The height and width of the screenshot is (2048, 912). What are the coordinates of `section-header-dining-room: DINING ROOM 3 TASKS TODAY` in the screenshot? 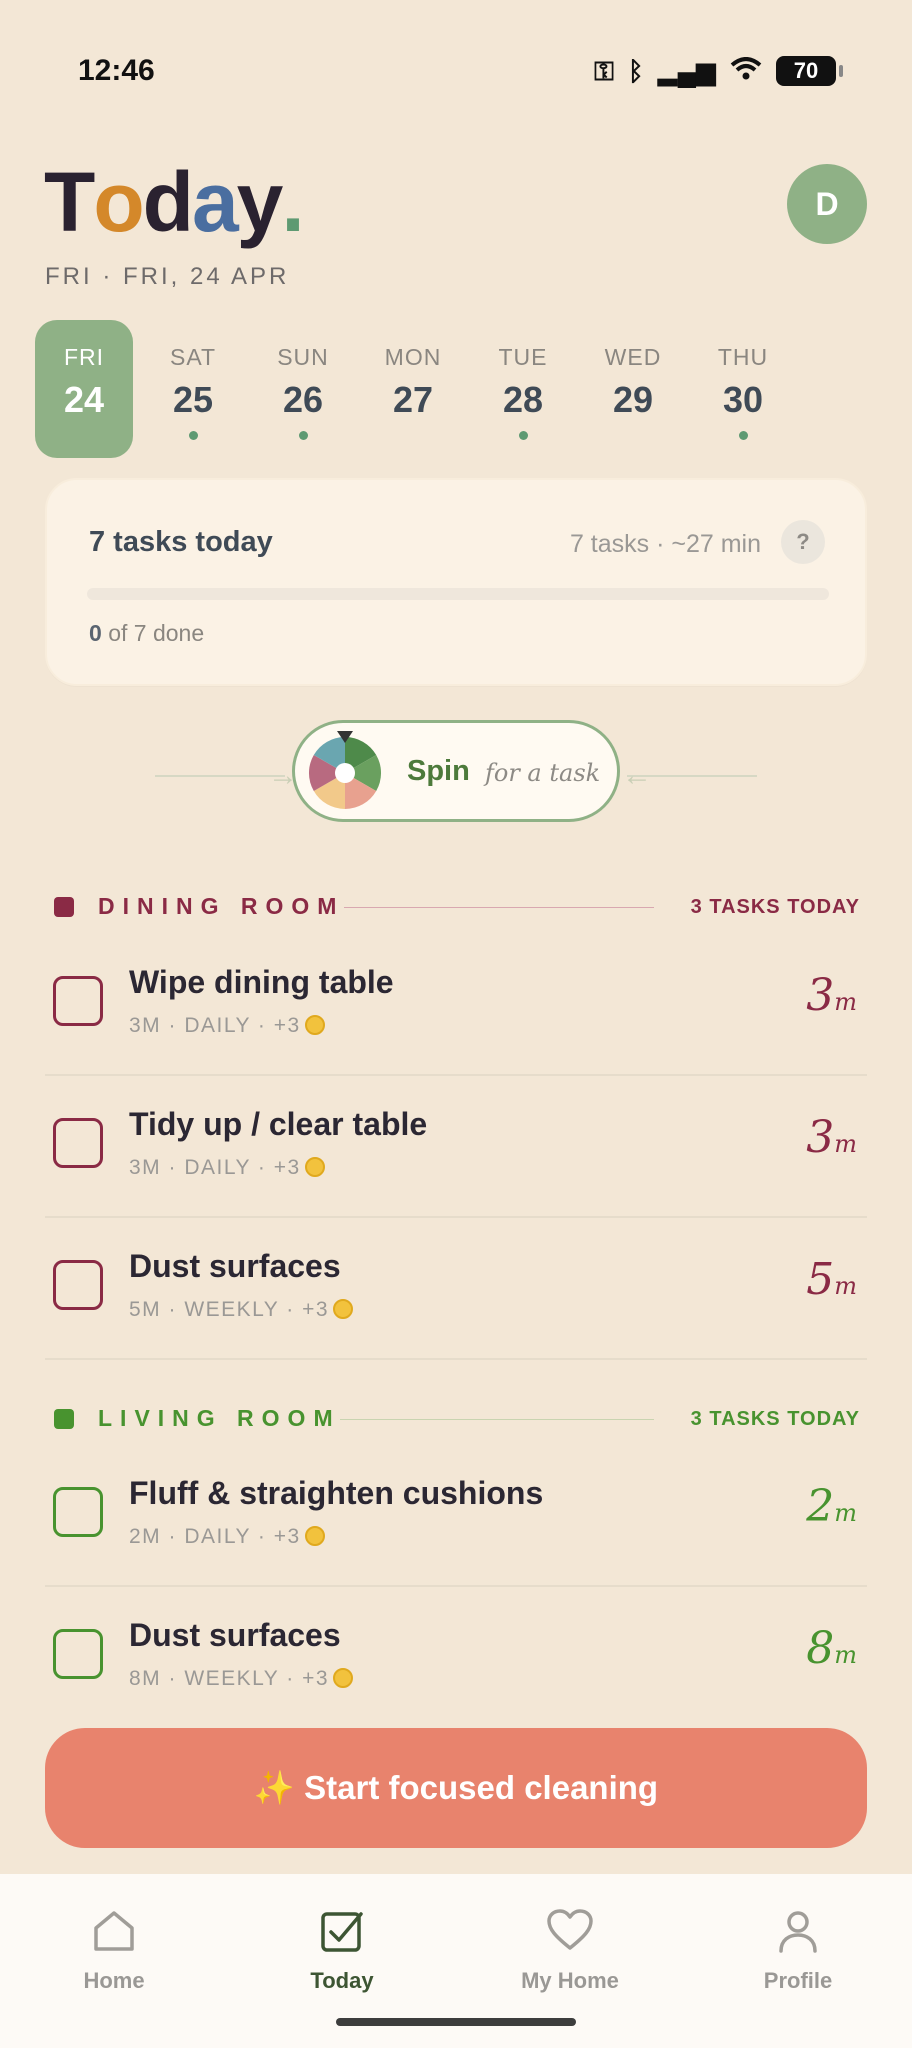 It's located at (457, 908).